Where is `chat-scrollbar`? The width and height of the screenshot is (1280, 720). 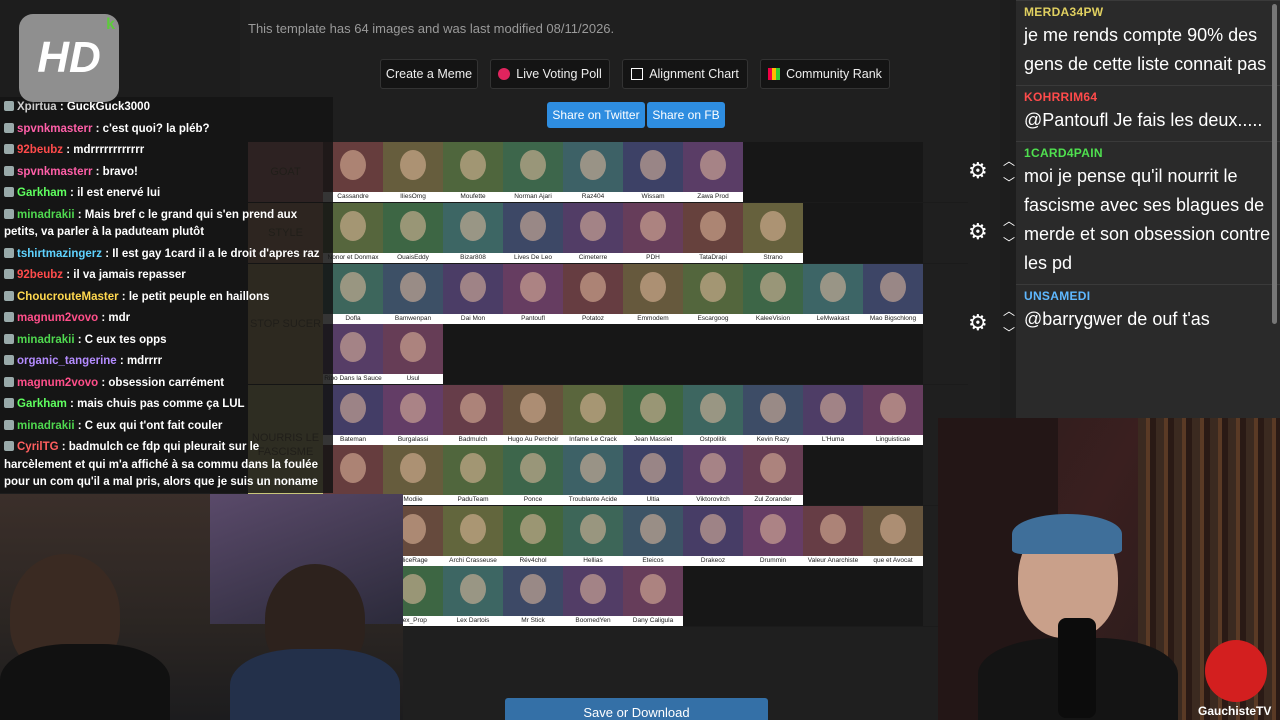
chat-scrollbar is located at coordinates (1274, 164).